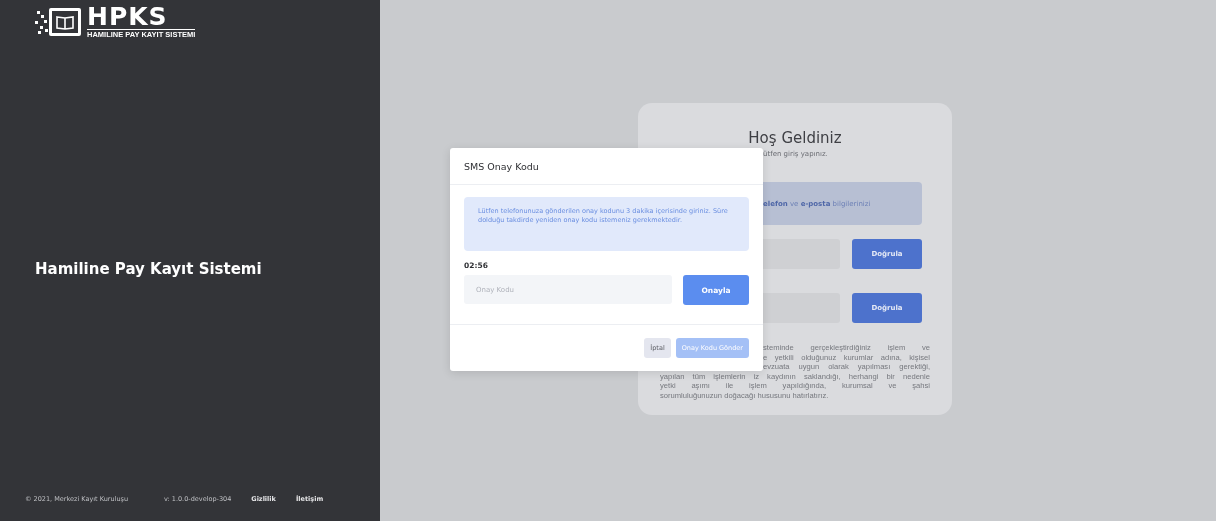 The image size is (1216, 521). I want to click on logo-icon, so click(59, 22).